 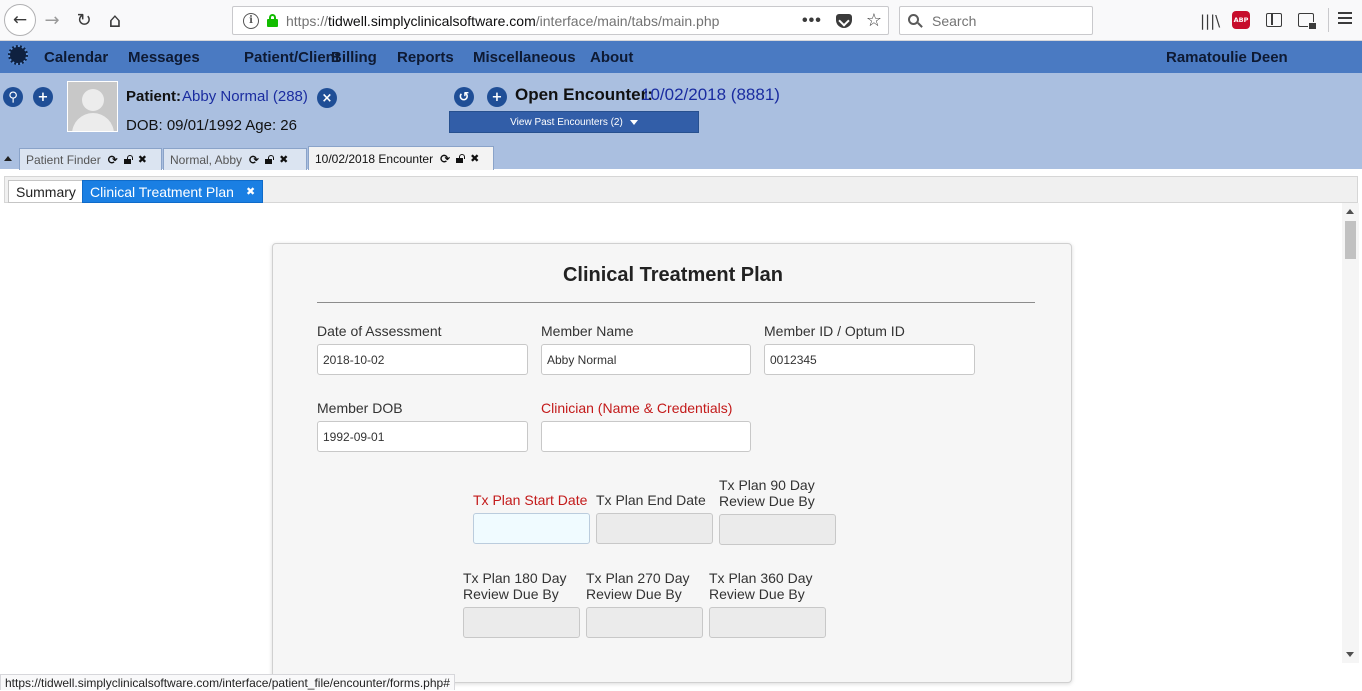 What do you see at coordinates (521, 622) in the screenshot?
I see `tx-180-field` at bounding box center [521, 622].